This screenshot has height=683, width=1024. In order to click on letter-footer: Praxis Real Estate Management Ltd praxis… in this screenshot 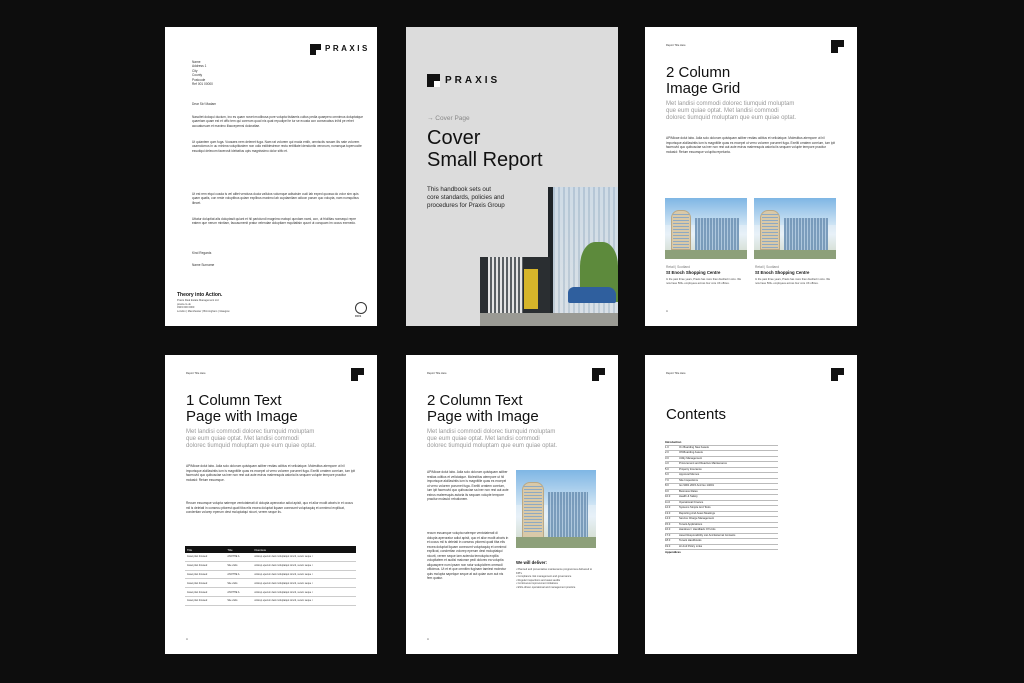, I will do `click(203, 306)`.